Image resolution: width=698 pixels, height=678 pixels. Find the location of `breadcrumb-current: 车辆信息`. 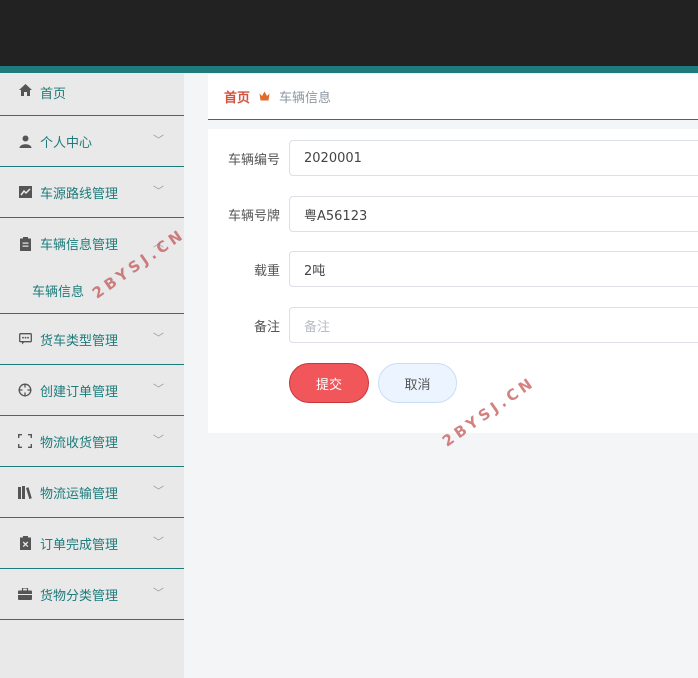

breadcrumb-current: 车辆信息 is located at coordinates (305, 98).